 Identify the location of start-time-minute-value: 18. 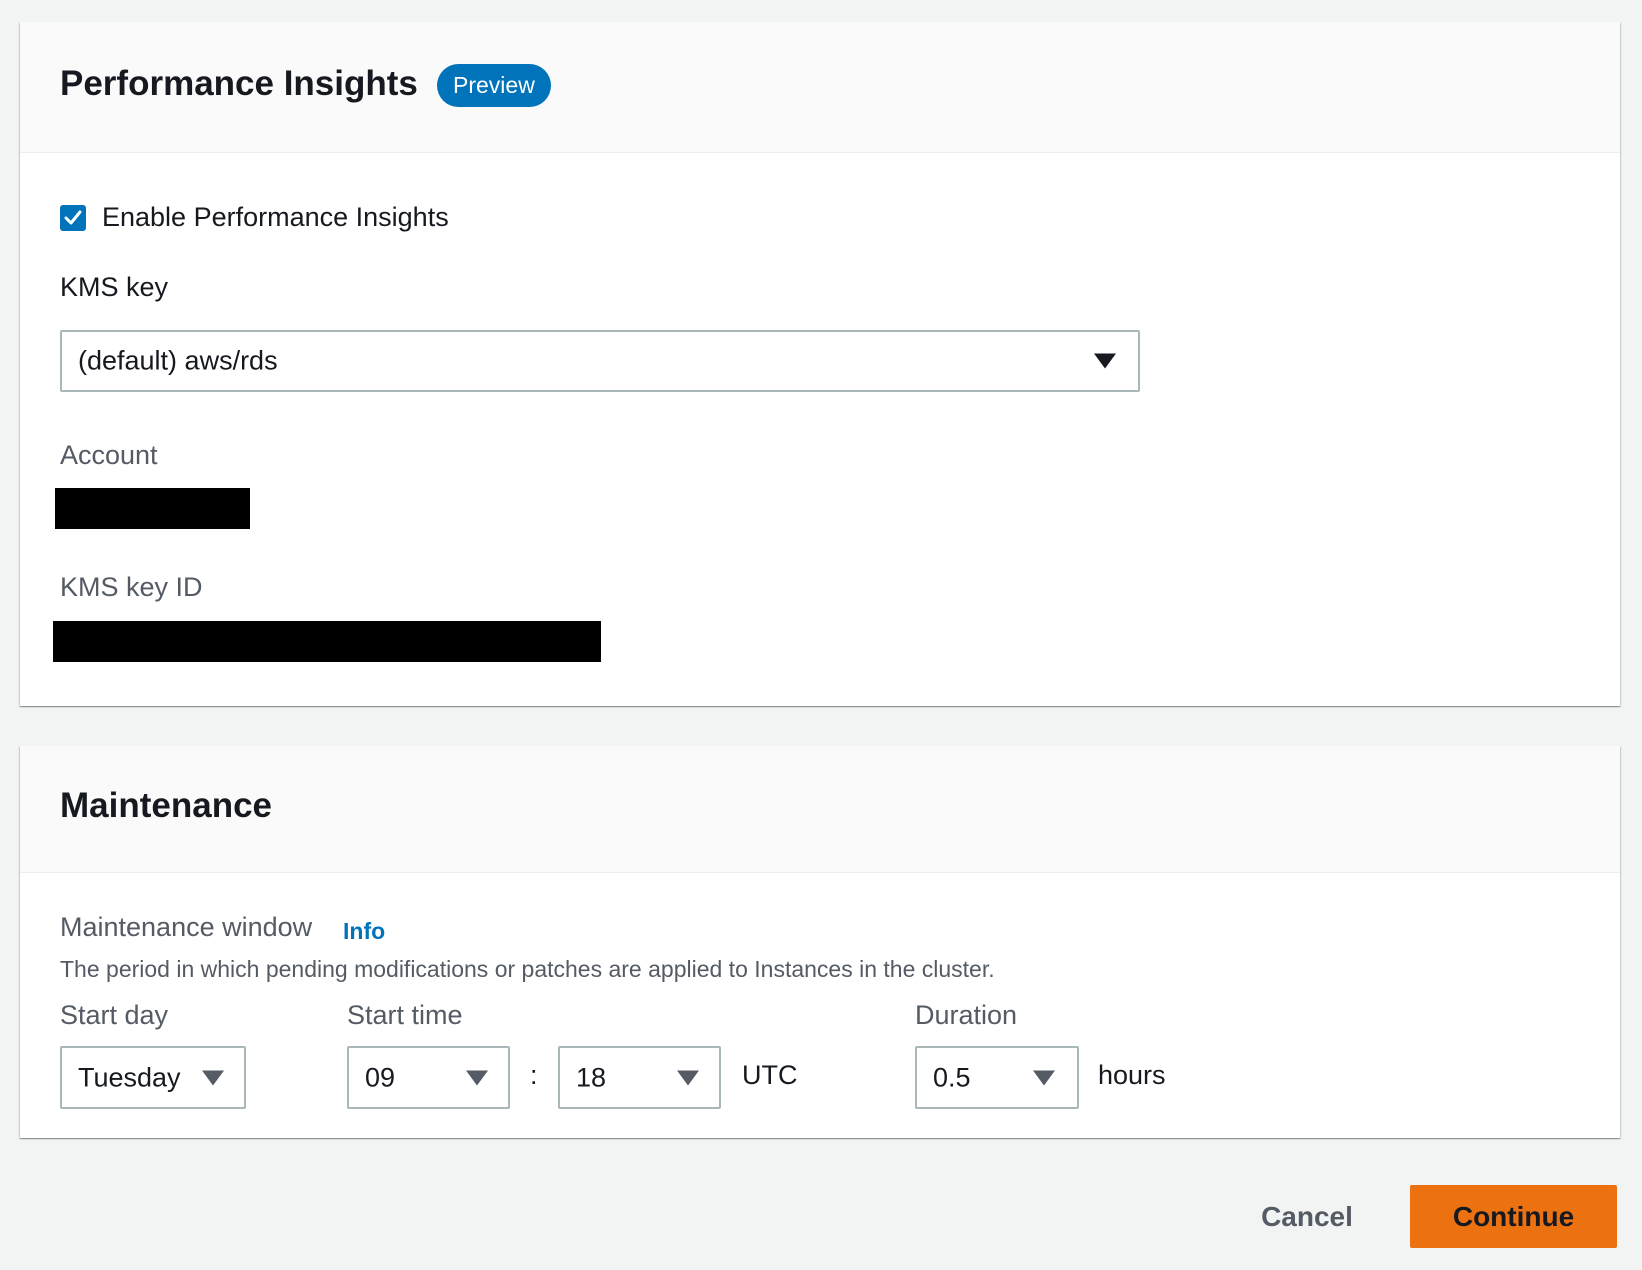
(591, 1077).